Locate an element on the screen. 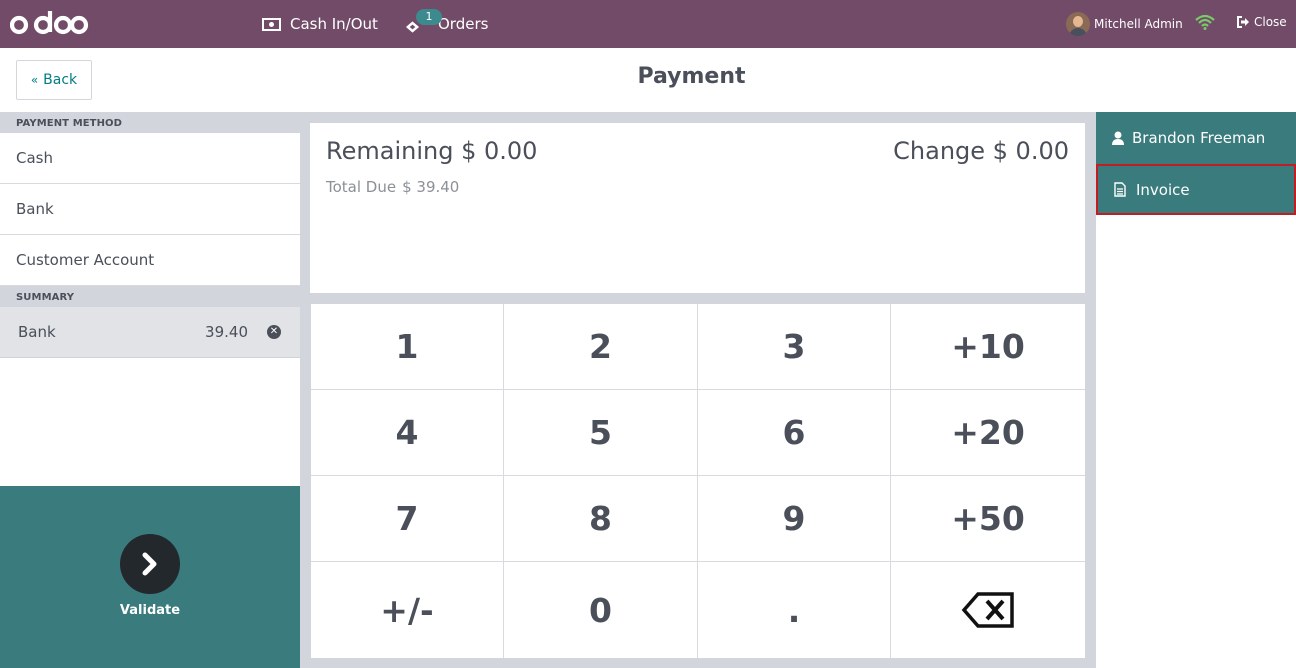 The image size is (1296, 668). remaining-amount: Remaining $ 0.00 is located at coordinates (432, 151).